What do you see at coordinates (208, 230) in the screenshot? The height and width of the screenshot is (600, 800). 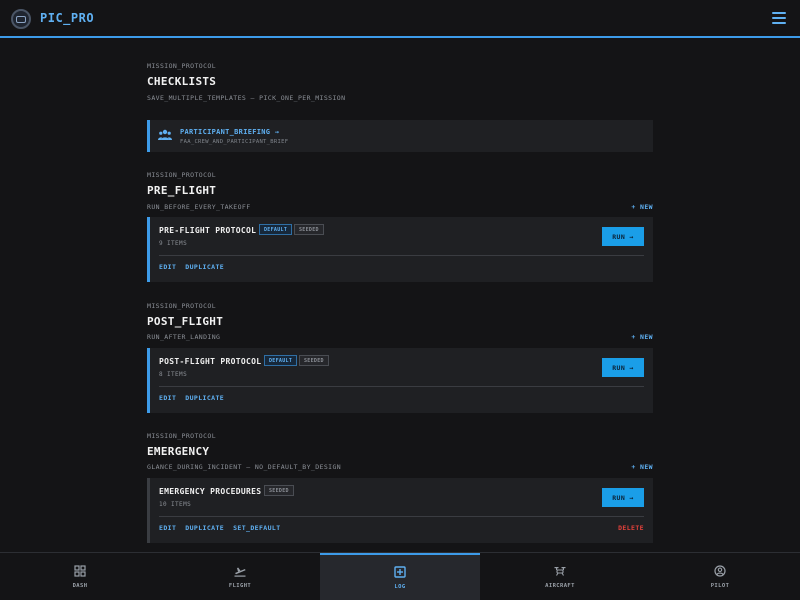 I see `checklist-name: PRE-FLIGHT PROTOCOL` at bounding box center [208, 230].